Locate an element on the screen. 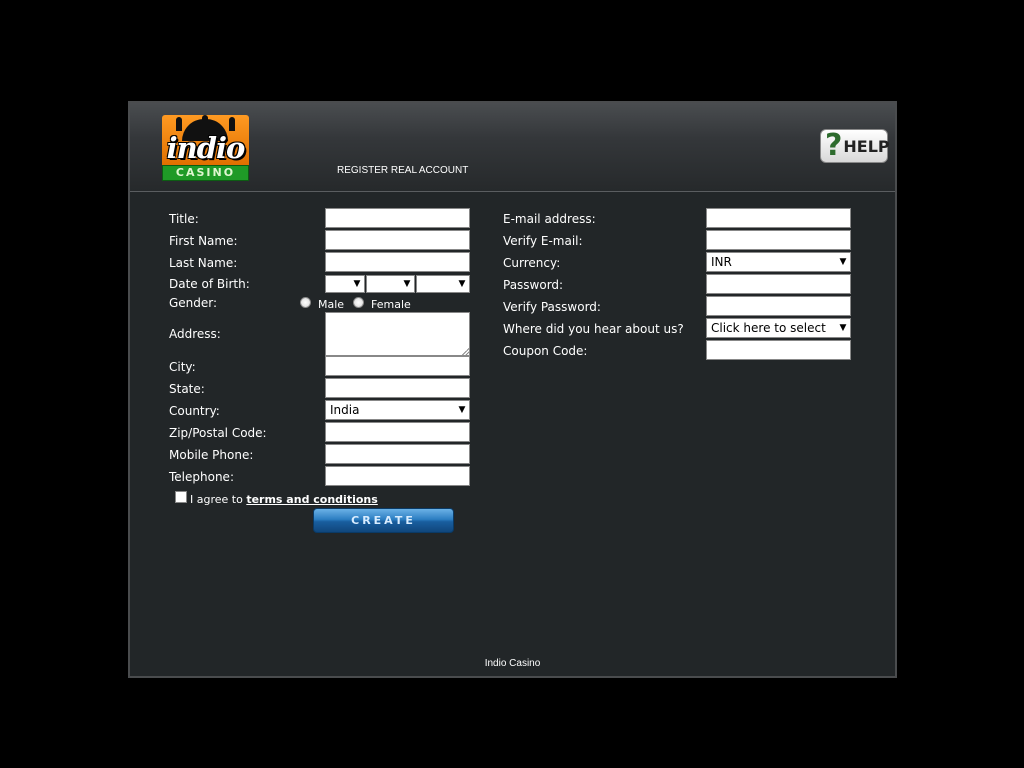 Image resolution: width=1024 pixels, height=768 pixels. dob-year-select: ▼ is located at coordinates (443, 284).